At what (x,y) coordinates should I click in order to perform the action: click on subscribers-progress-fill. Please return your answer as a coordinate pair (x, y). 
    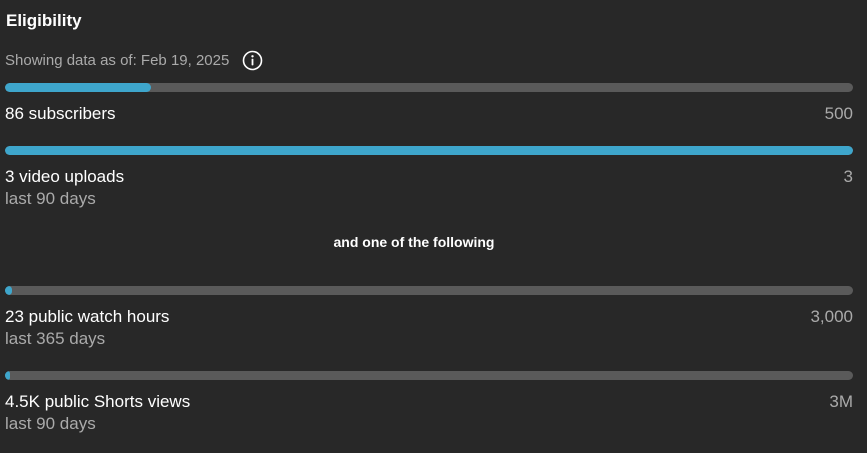
    Looking at the image, I should click on (78, 87).